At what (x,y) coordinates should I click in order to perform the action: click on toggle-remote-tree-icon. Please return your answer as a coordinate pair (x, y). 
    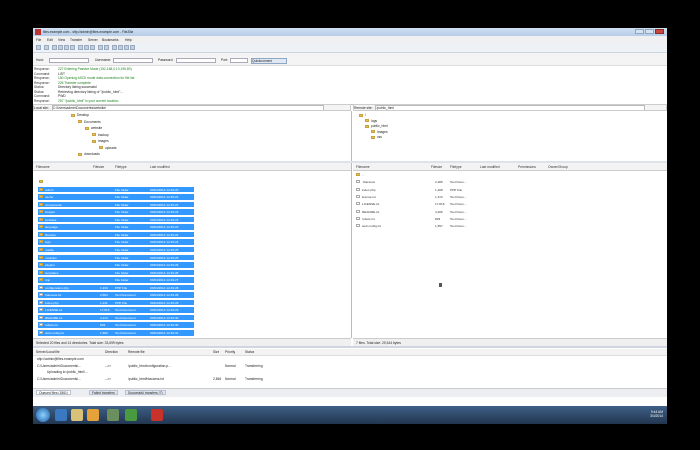
    Looking at the image, I should click on (66, 47).